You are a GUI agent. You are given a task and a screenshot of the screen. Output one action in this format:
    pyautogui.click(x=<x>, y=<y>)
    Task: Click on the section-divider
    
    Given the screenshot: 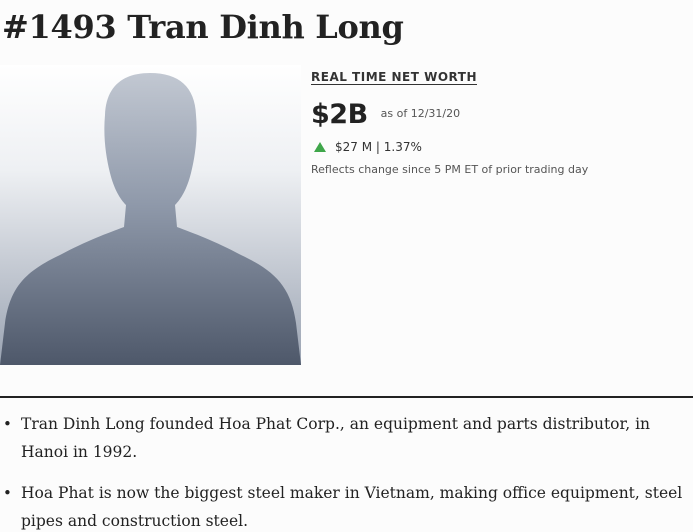 What is the action you would take?
    pyautogui.click(x=346, y=397)
    